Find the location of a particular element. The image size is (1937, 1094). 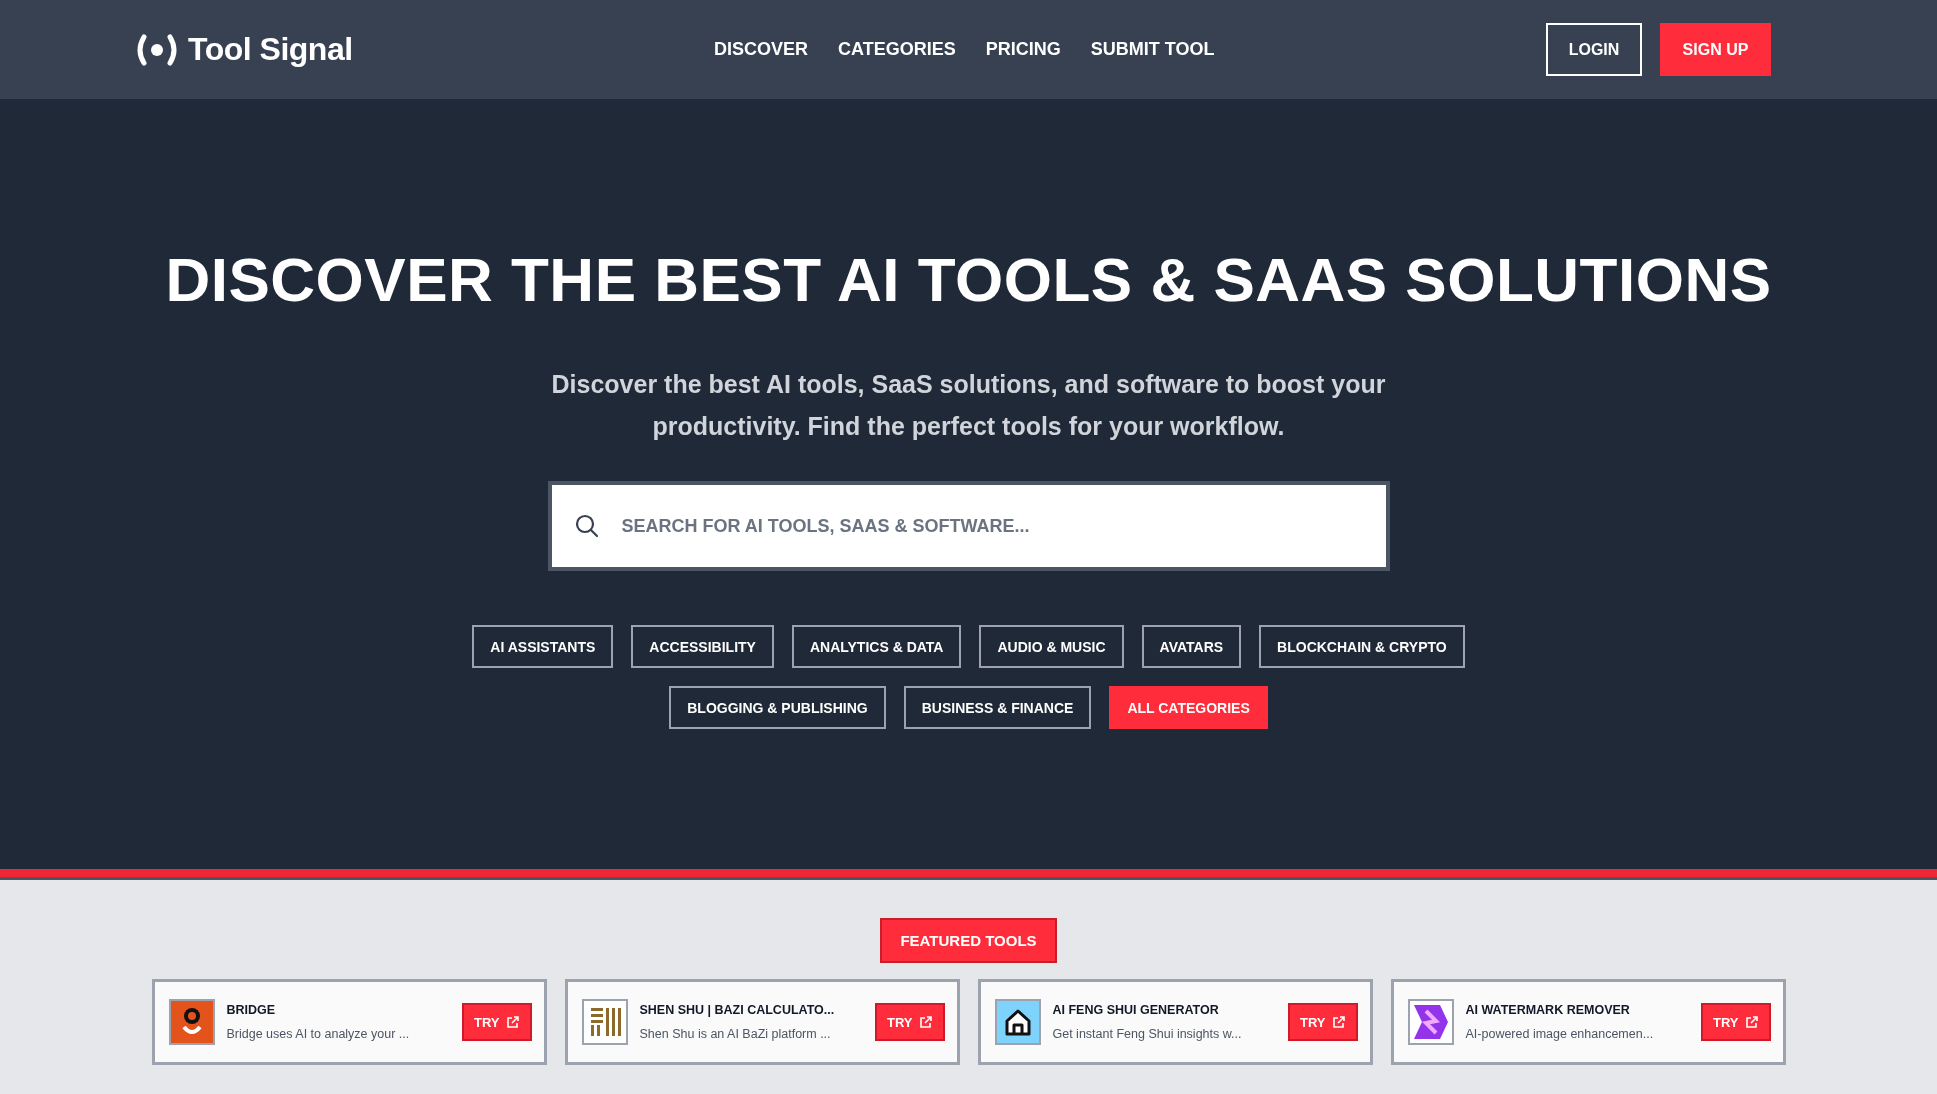

nav-link: PRICING is located at coordinates (1023, 49).